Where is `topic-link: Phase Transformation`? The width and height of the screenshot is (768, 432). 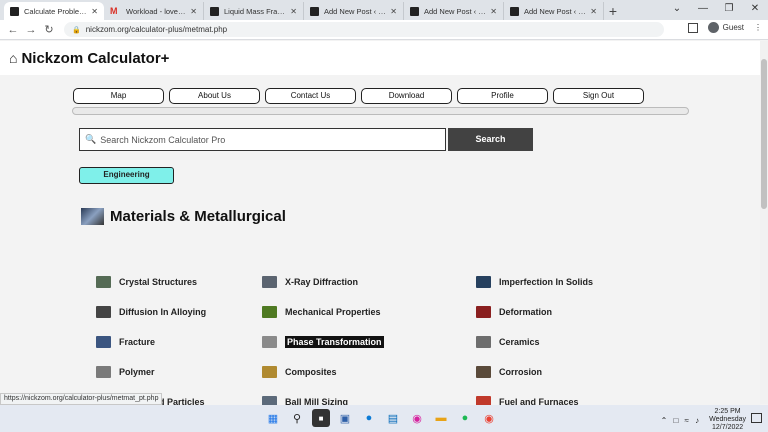
topic-link: Phase Transformation is located at coordinates (323, 342).